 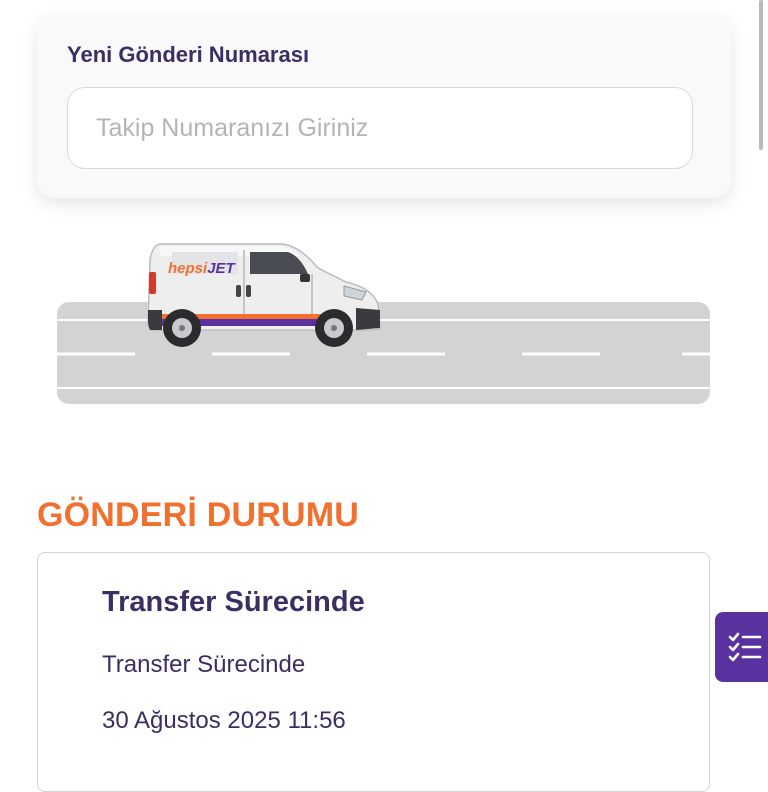 I want to click on status-date: 30 Ağustos 2025 11:56, so click(x=224, y=720).